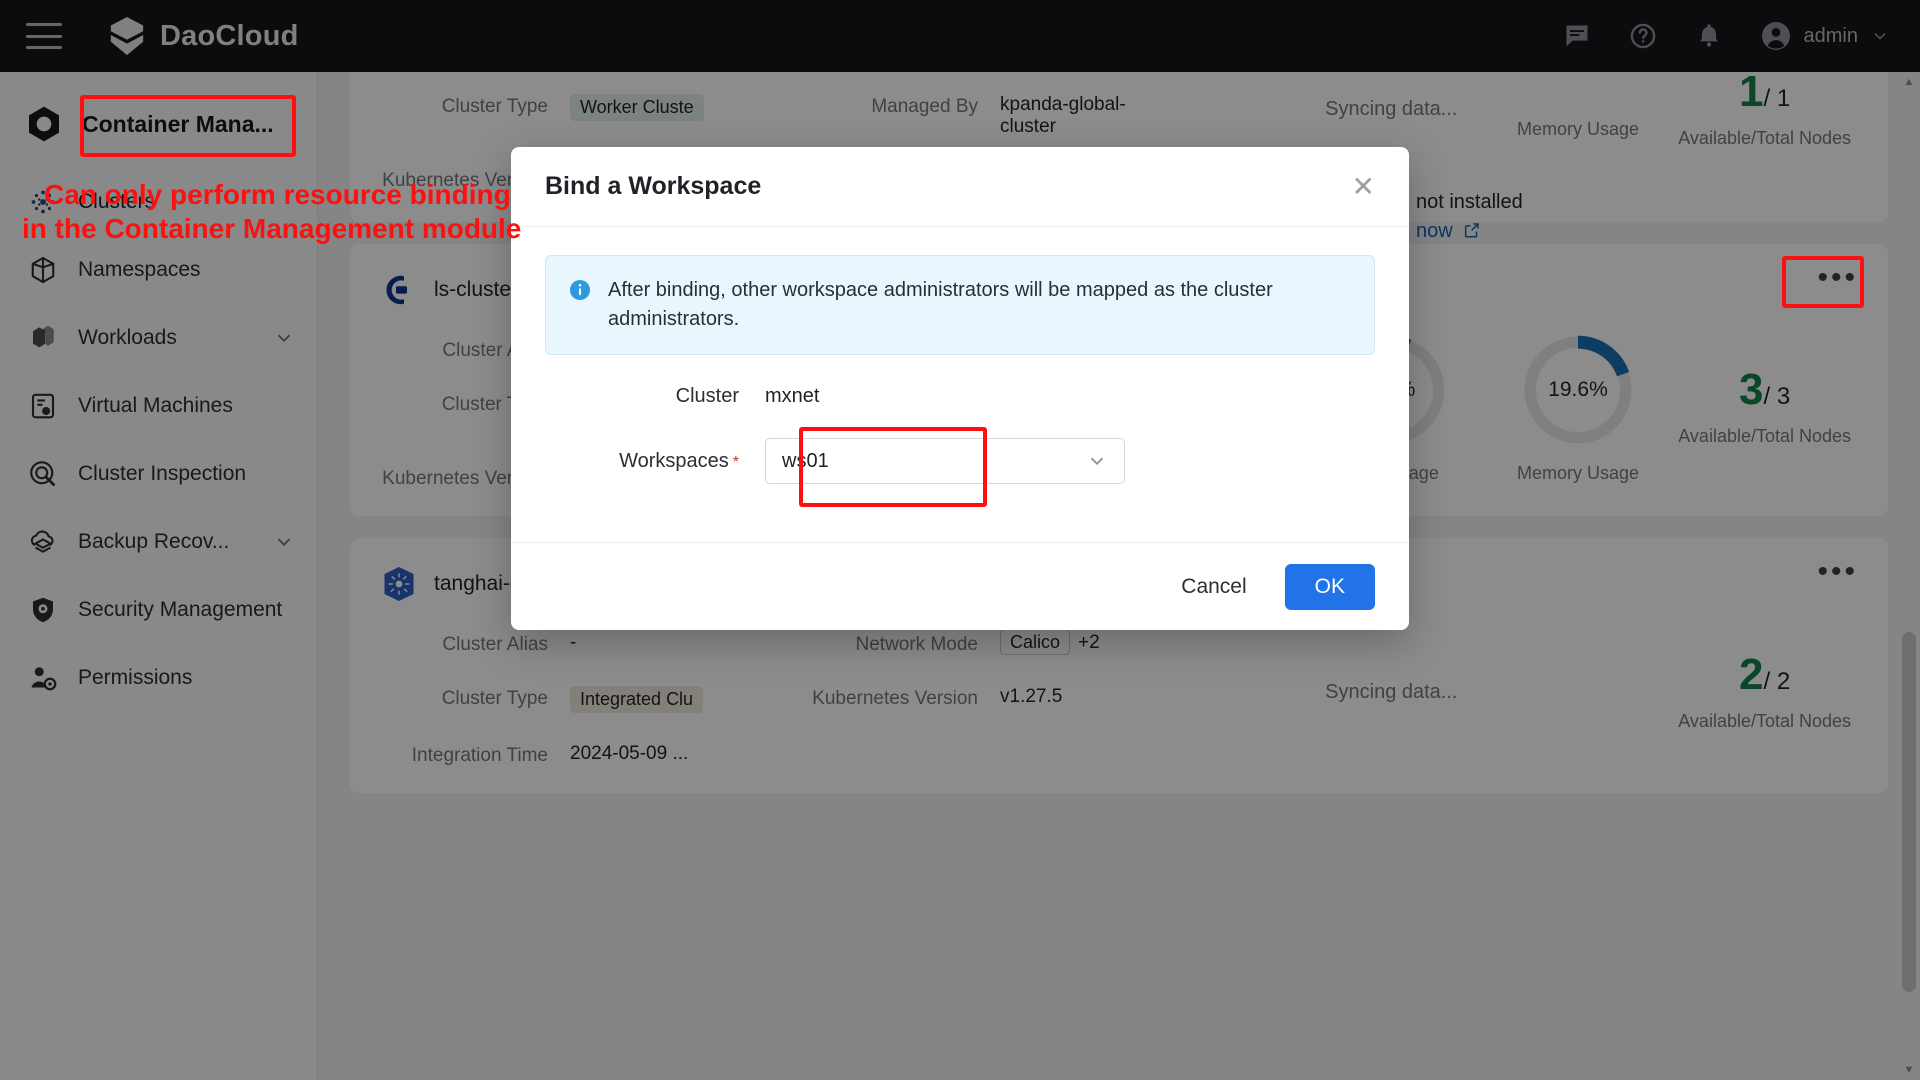 This screenshot has width=1920, height=1080. I want to click on workspaces-select: ws01, so click(945, 461).